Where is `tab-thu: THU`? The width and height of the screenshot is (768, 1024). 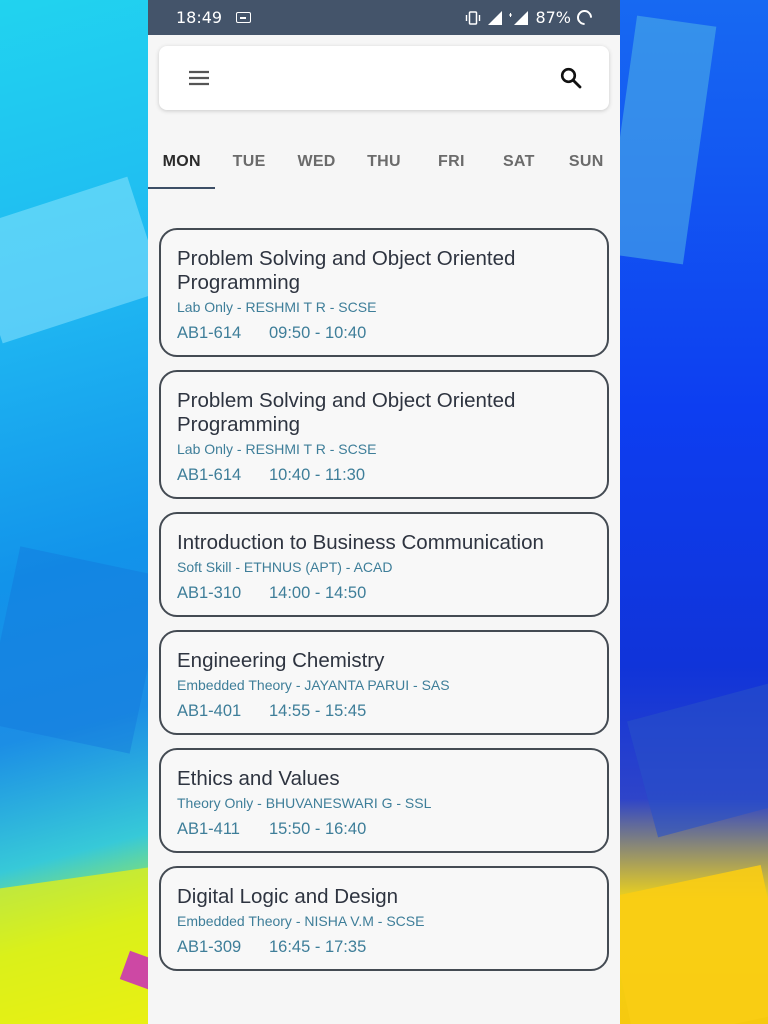
tab-thu: THU is located at coordinates (383, 162).